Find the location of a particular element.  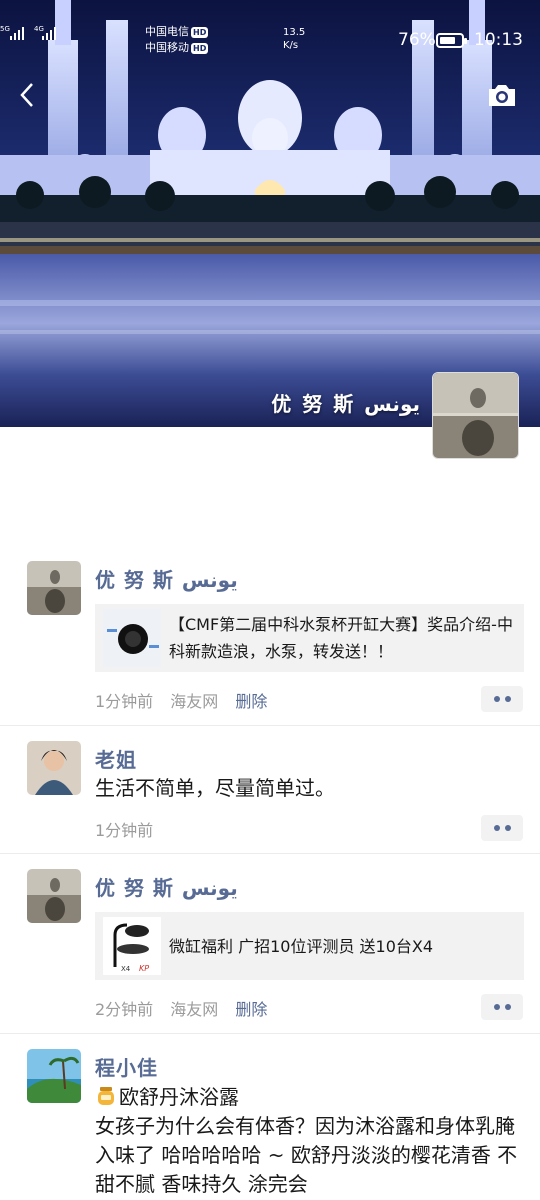

net-speed: 13.5 K/s is located at coordinates (294, 39).